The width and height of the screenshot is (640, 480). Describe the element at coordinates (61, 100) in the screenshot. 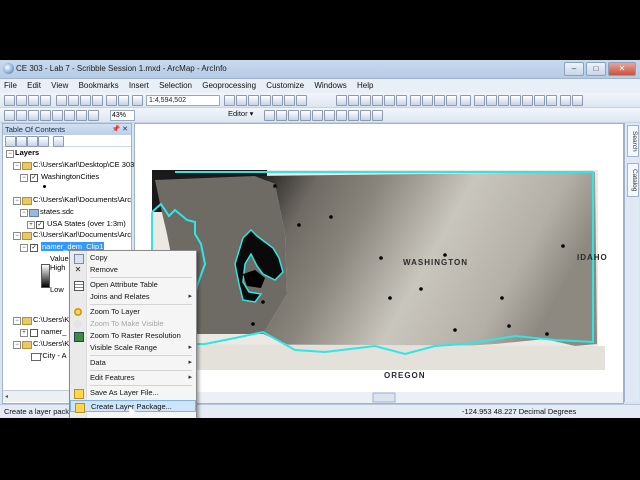

I see `cut-icon` at that location.